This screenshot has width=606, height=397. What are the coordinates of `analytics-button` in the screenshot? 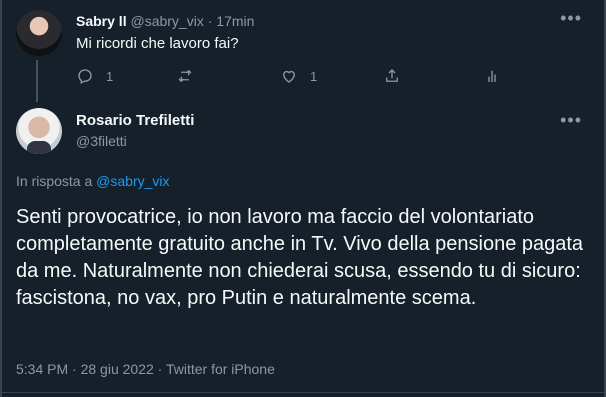 It's located at (492, 76).